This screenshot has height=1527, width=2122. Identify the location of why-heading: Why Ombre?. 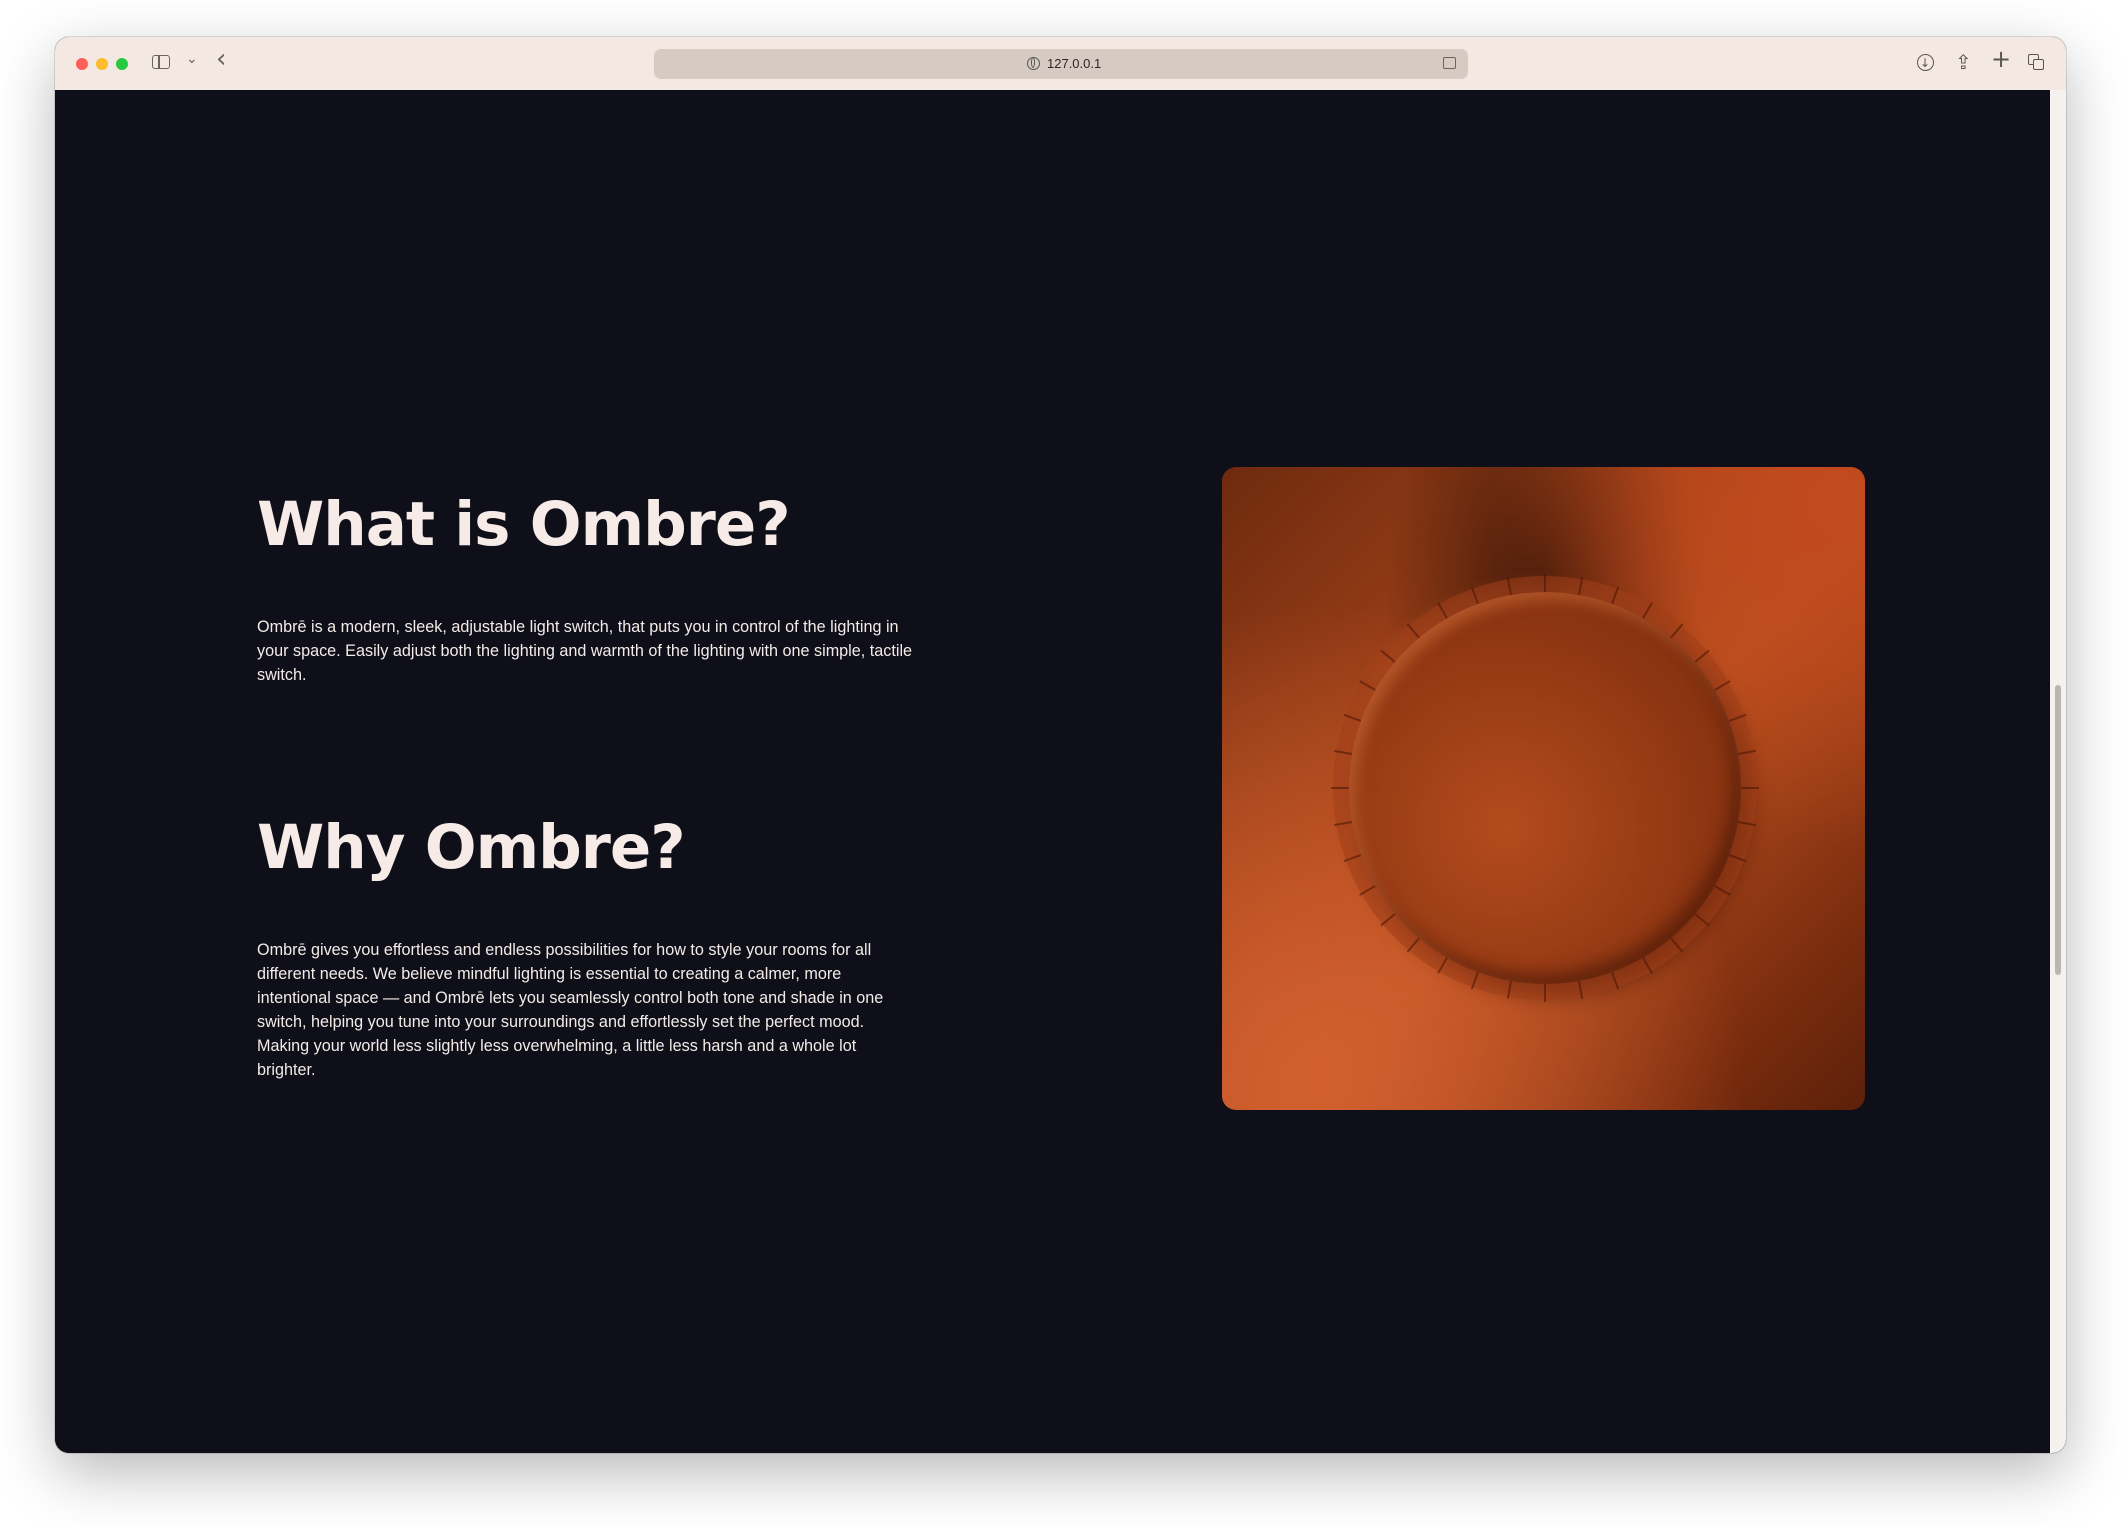
(471, 847).